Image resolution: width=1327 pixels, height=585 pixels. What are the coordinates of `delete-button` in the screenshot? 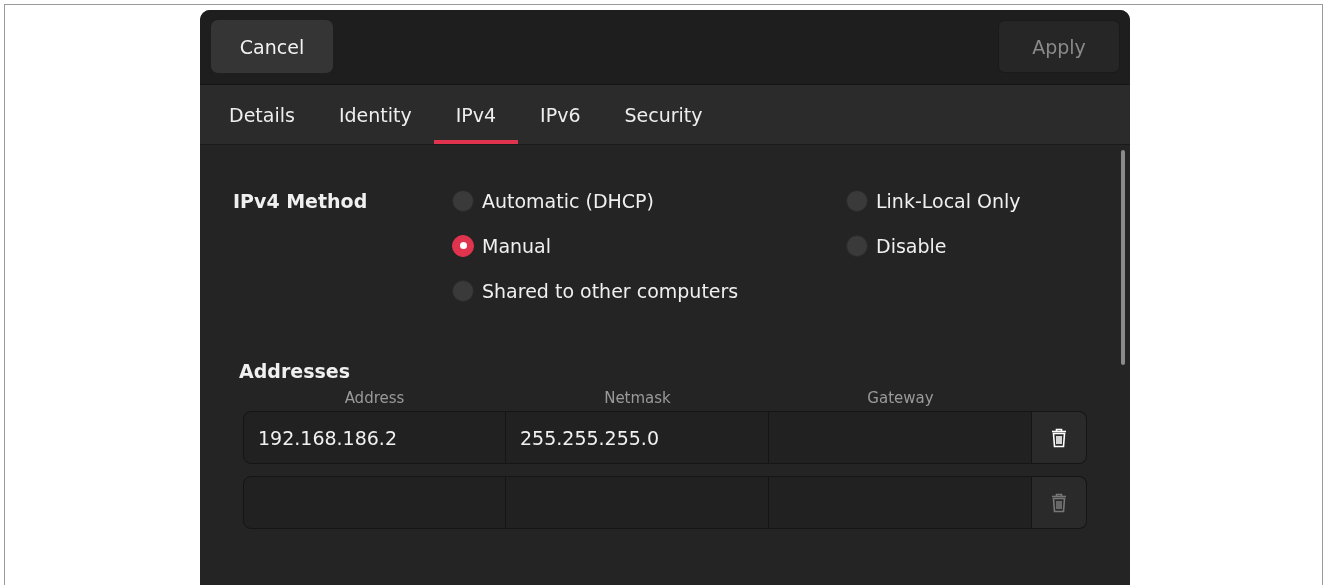 It's located at (1059, 437).